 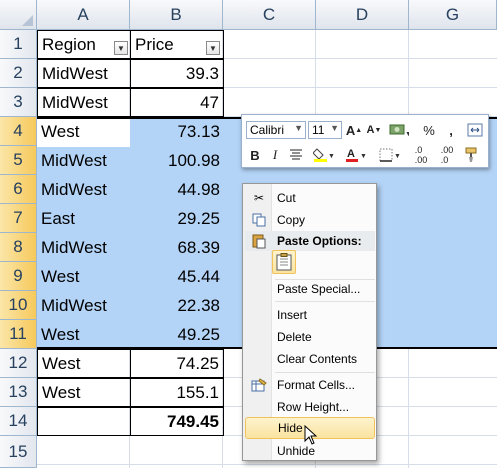 What do you see at coordinates (18, 247) in the screenshot?
I see `row-header-8: 8` at bounding box center [18, 247].